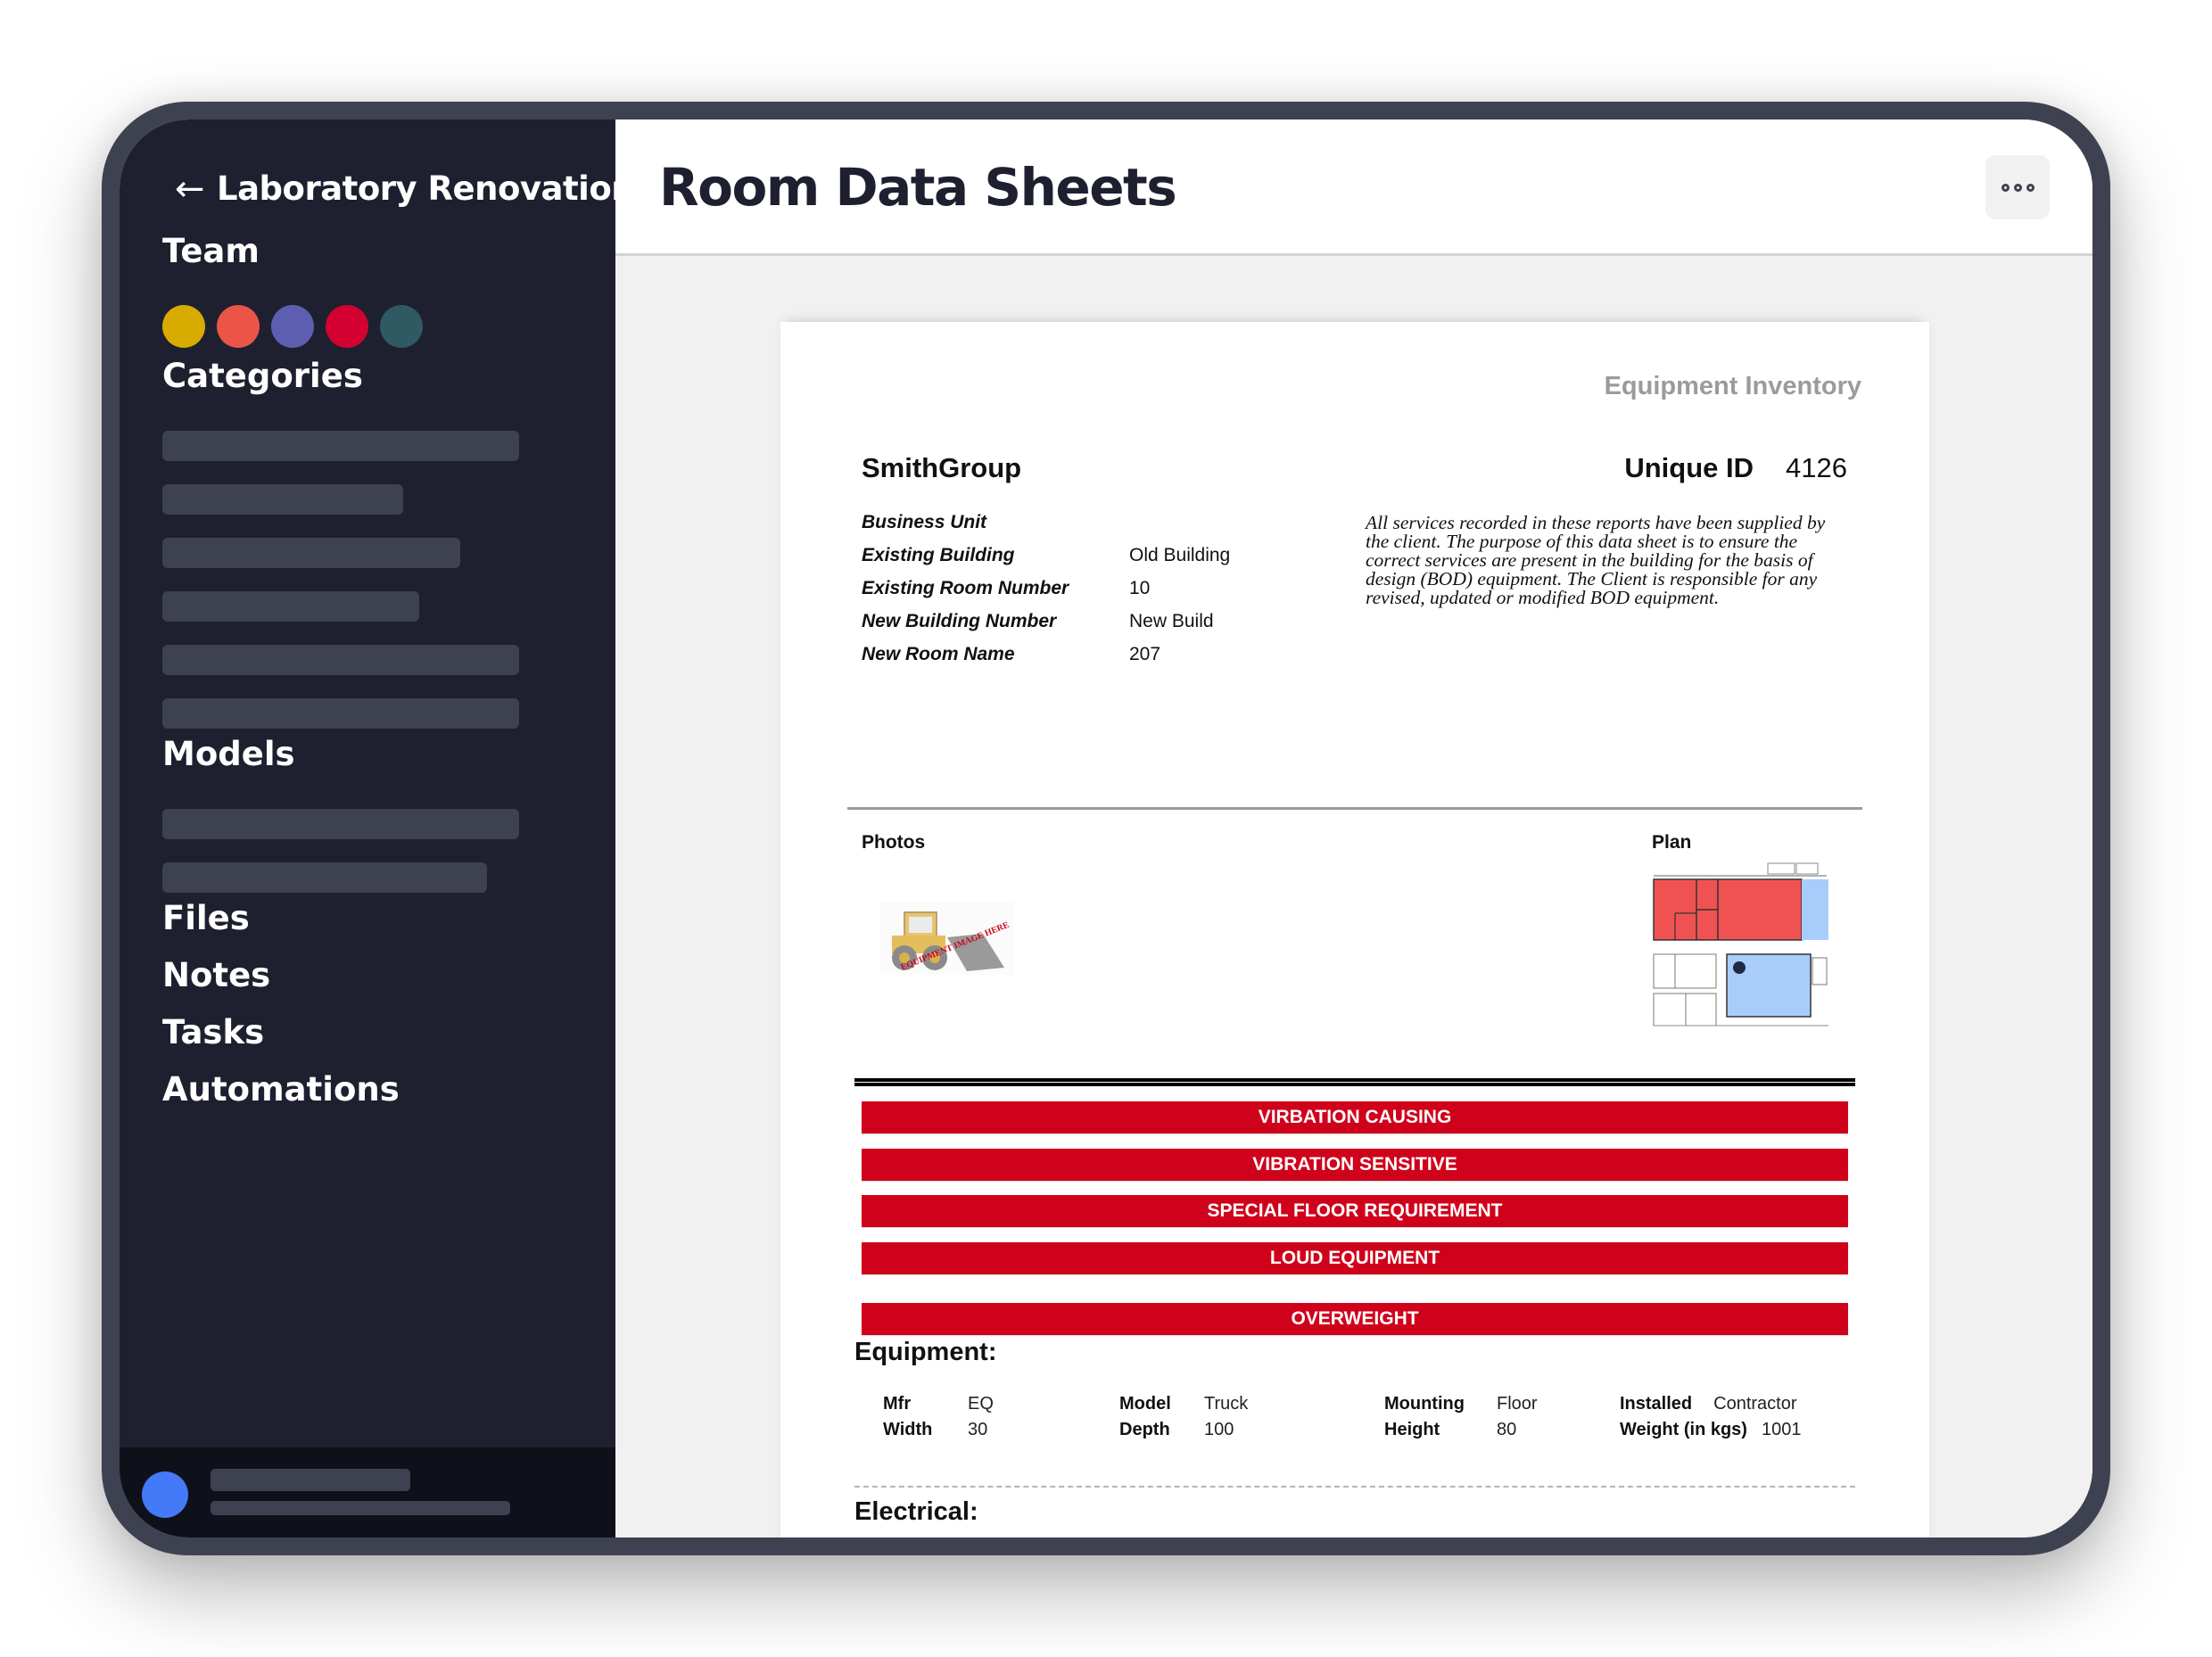 Image resolution: width=2212 pixels, height=1657 pixels. What do you see at coordinates (310, 1480) in the screenshot?
I see `user-name-placeholder` at bounding box center [310, 1480].